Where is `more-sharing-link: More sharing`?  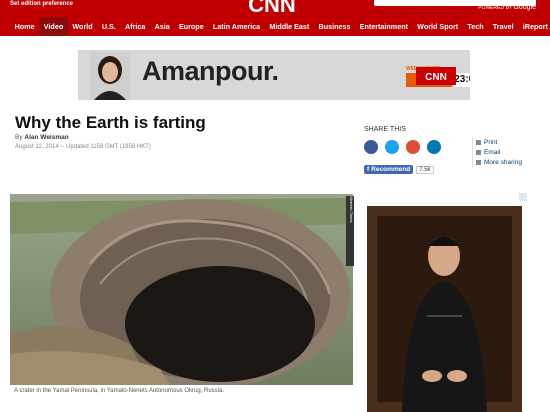 more-sharing-link: More sharing is located at coordinates (499, 162).